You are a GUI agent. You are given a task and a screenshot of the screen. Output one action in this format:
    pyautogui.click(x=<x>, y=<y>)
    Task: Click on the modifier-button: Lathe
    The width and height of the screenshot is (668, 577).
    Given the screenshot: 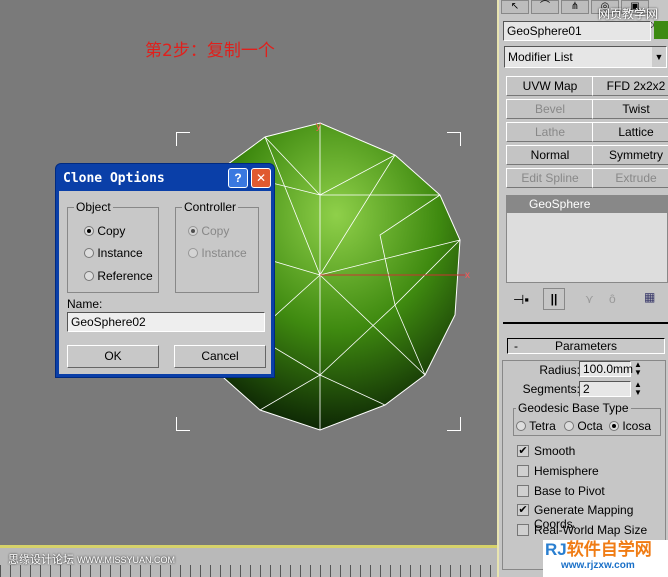 What is the action you would take?
    pyautogui.click(x=550, y=132)
    